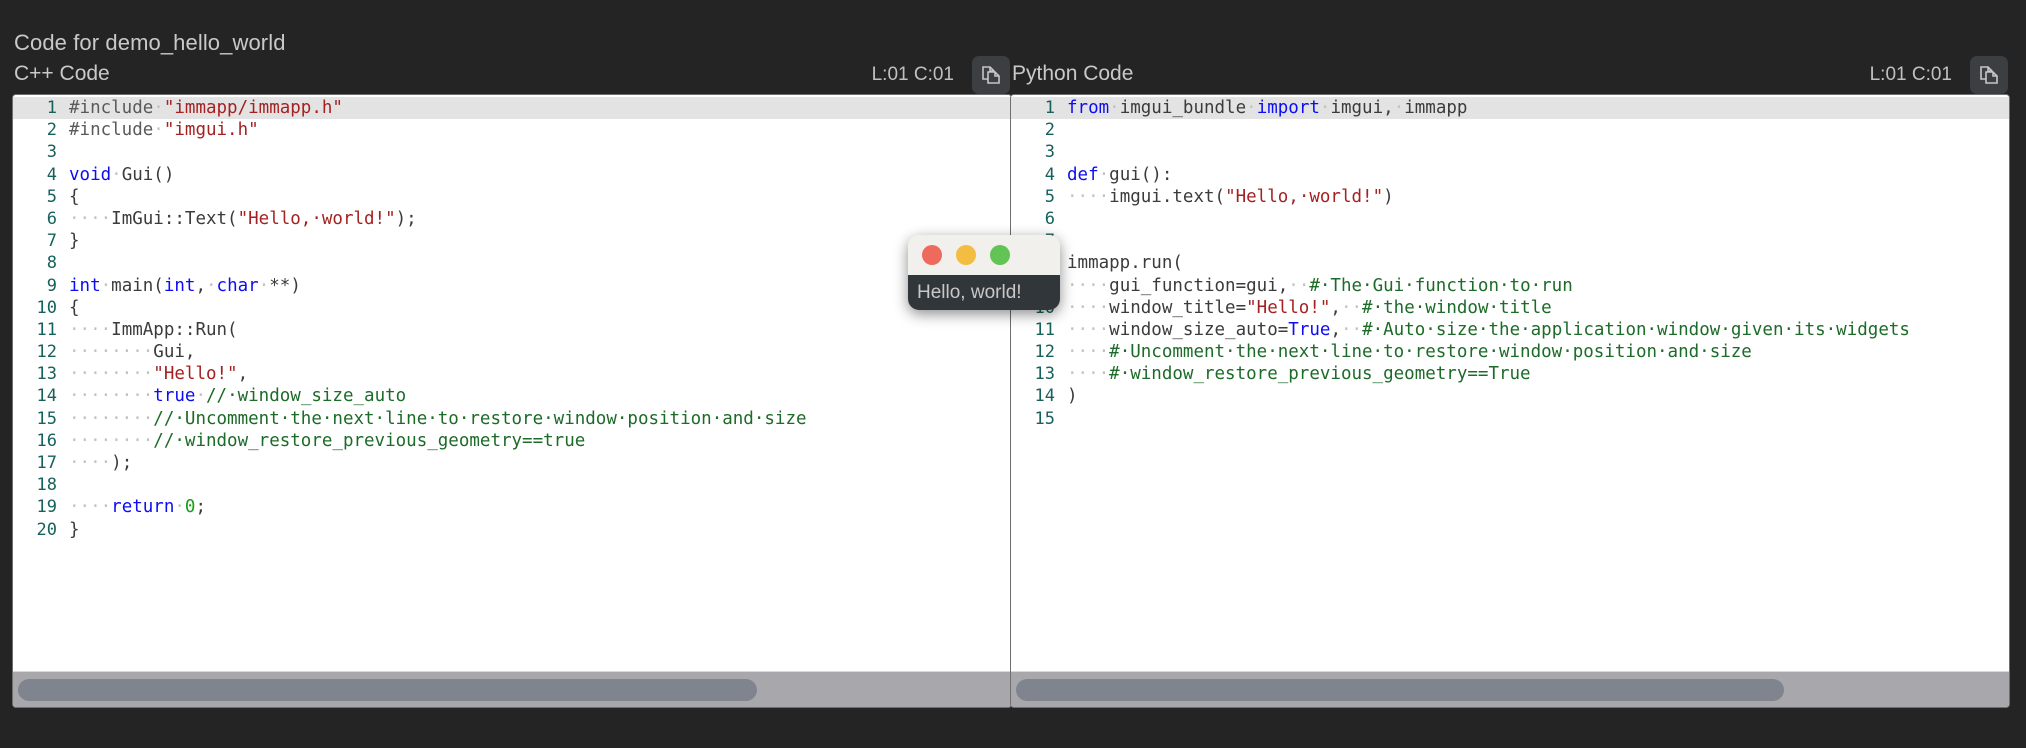  I want to click on python-horizontal-scrollbar, so click(1510, 689).